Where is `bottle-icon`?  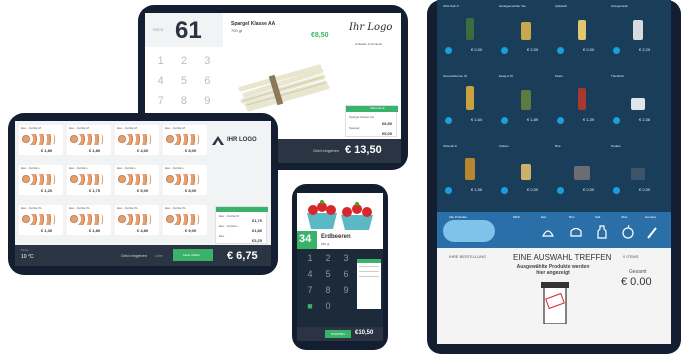 bottle-icon is located at coordinates (602, 232).